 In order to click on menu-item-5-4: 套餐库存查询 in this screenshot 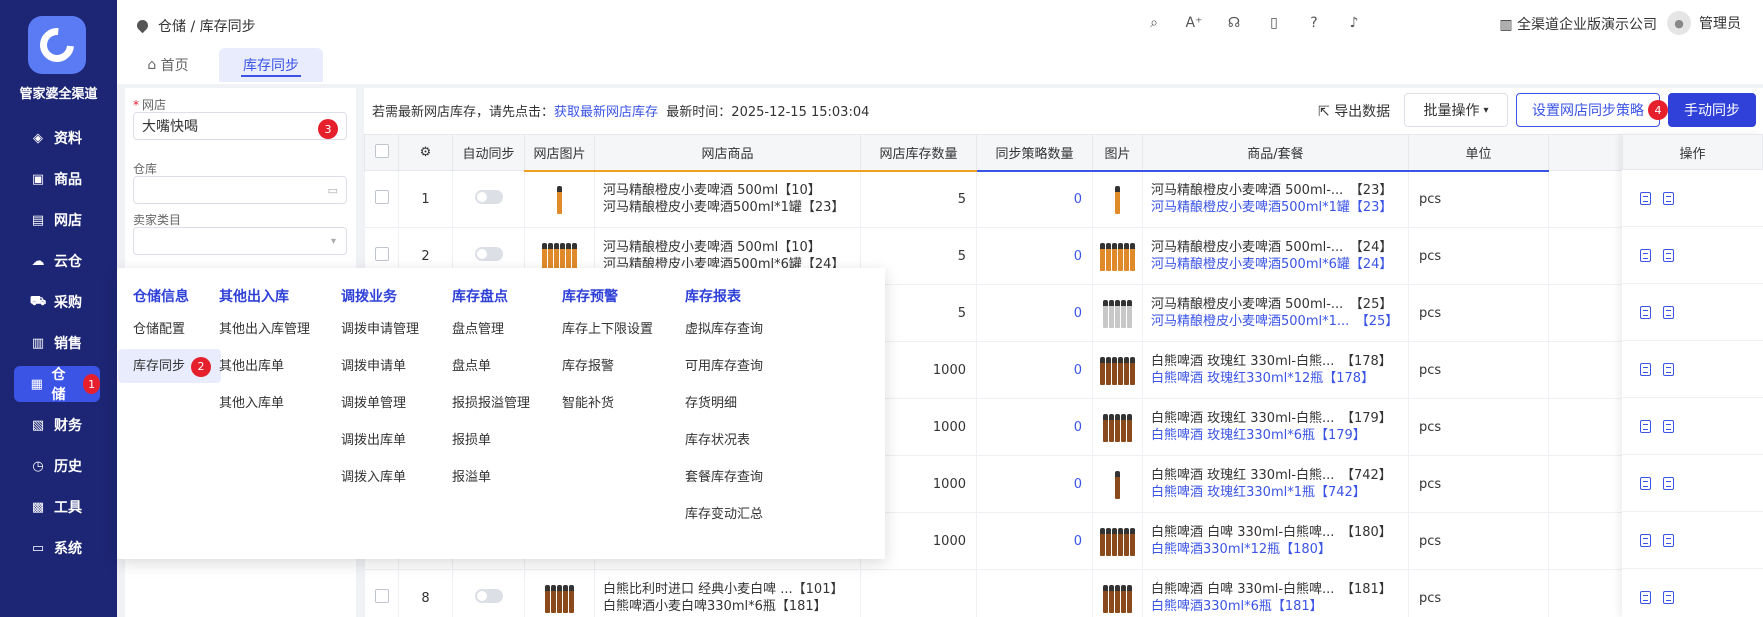, I will do `click(724, 475)`.